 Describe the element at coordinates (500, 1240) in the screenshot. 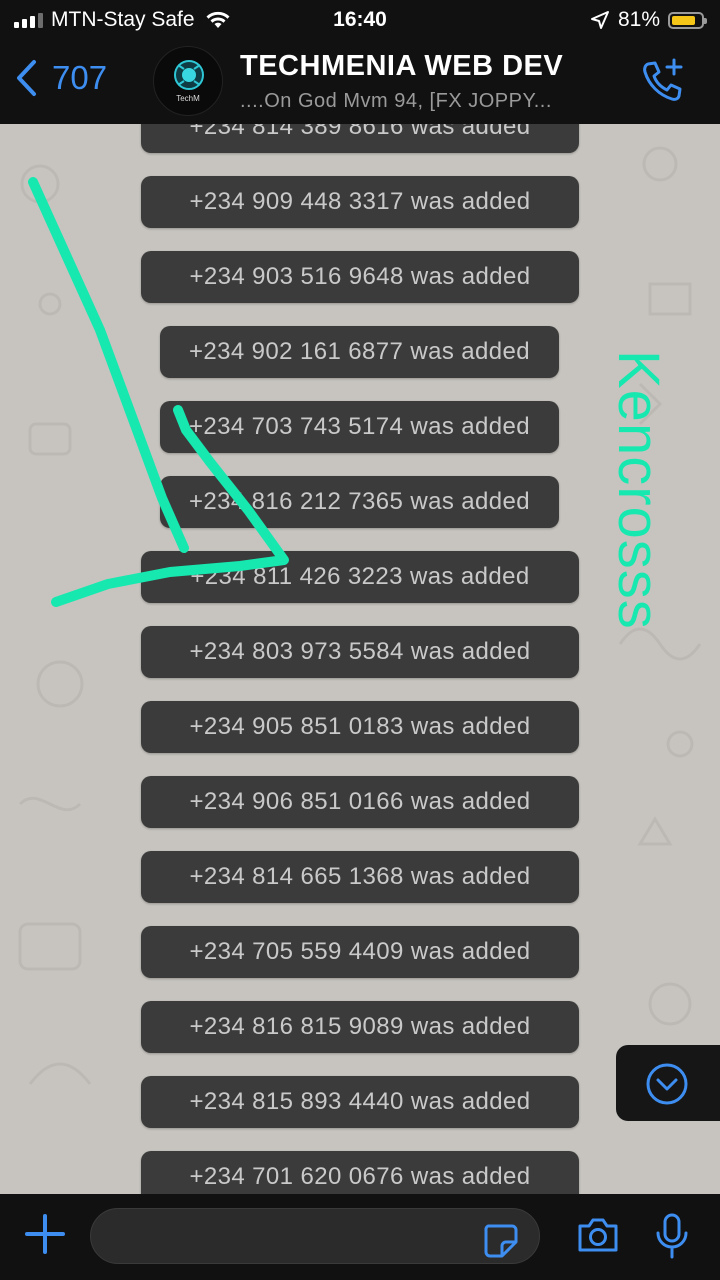

I see `sticker-icon` at that location.